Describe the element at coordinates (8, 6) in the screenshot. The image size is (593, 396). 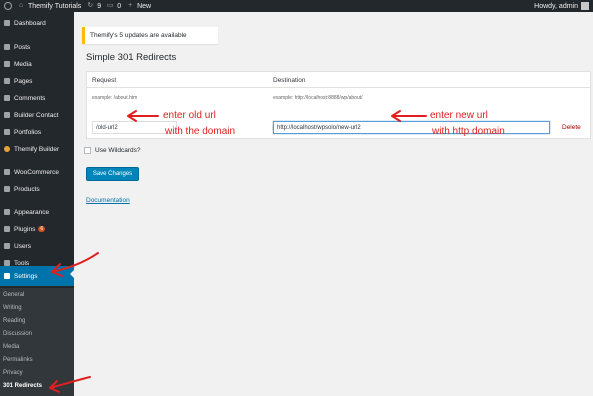
I see `wordpress-logo-icon` at that location.